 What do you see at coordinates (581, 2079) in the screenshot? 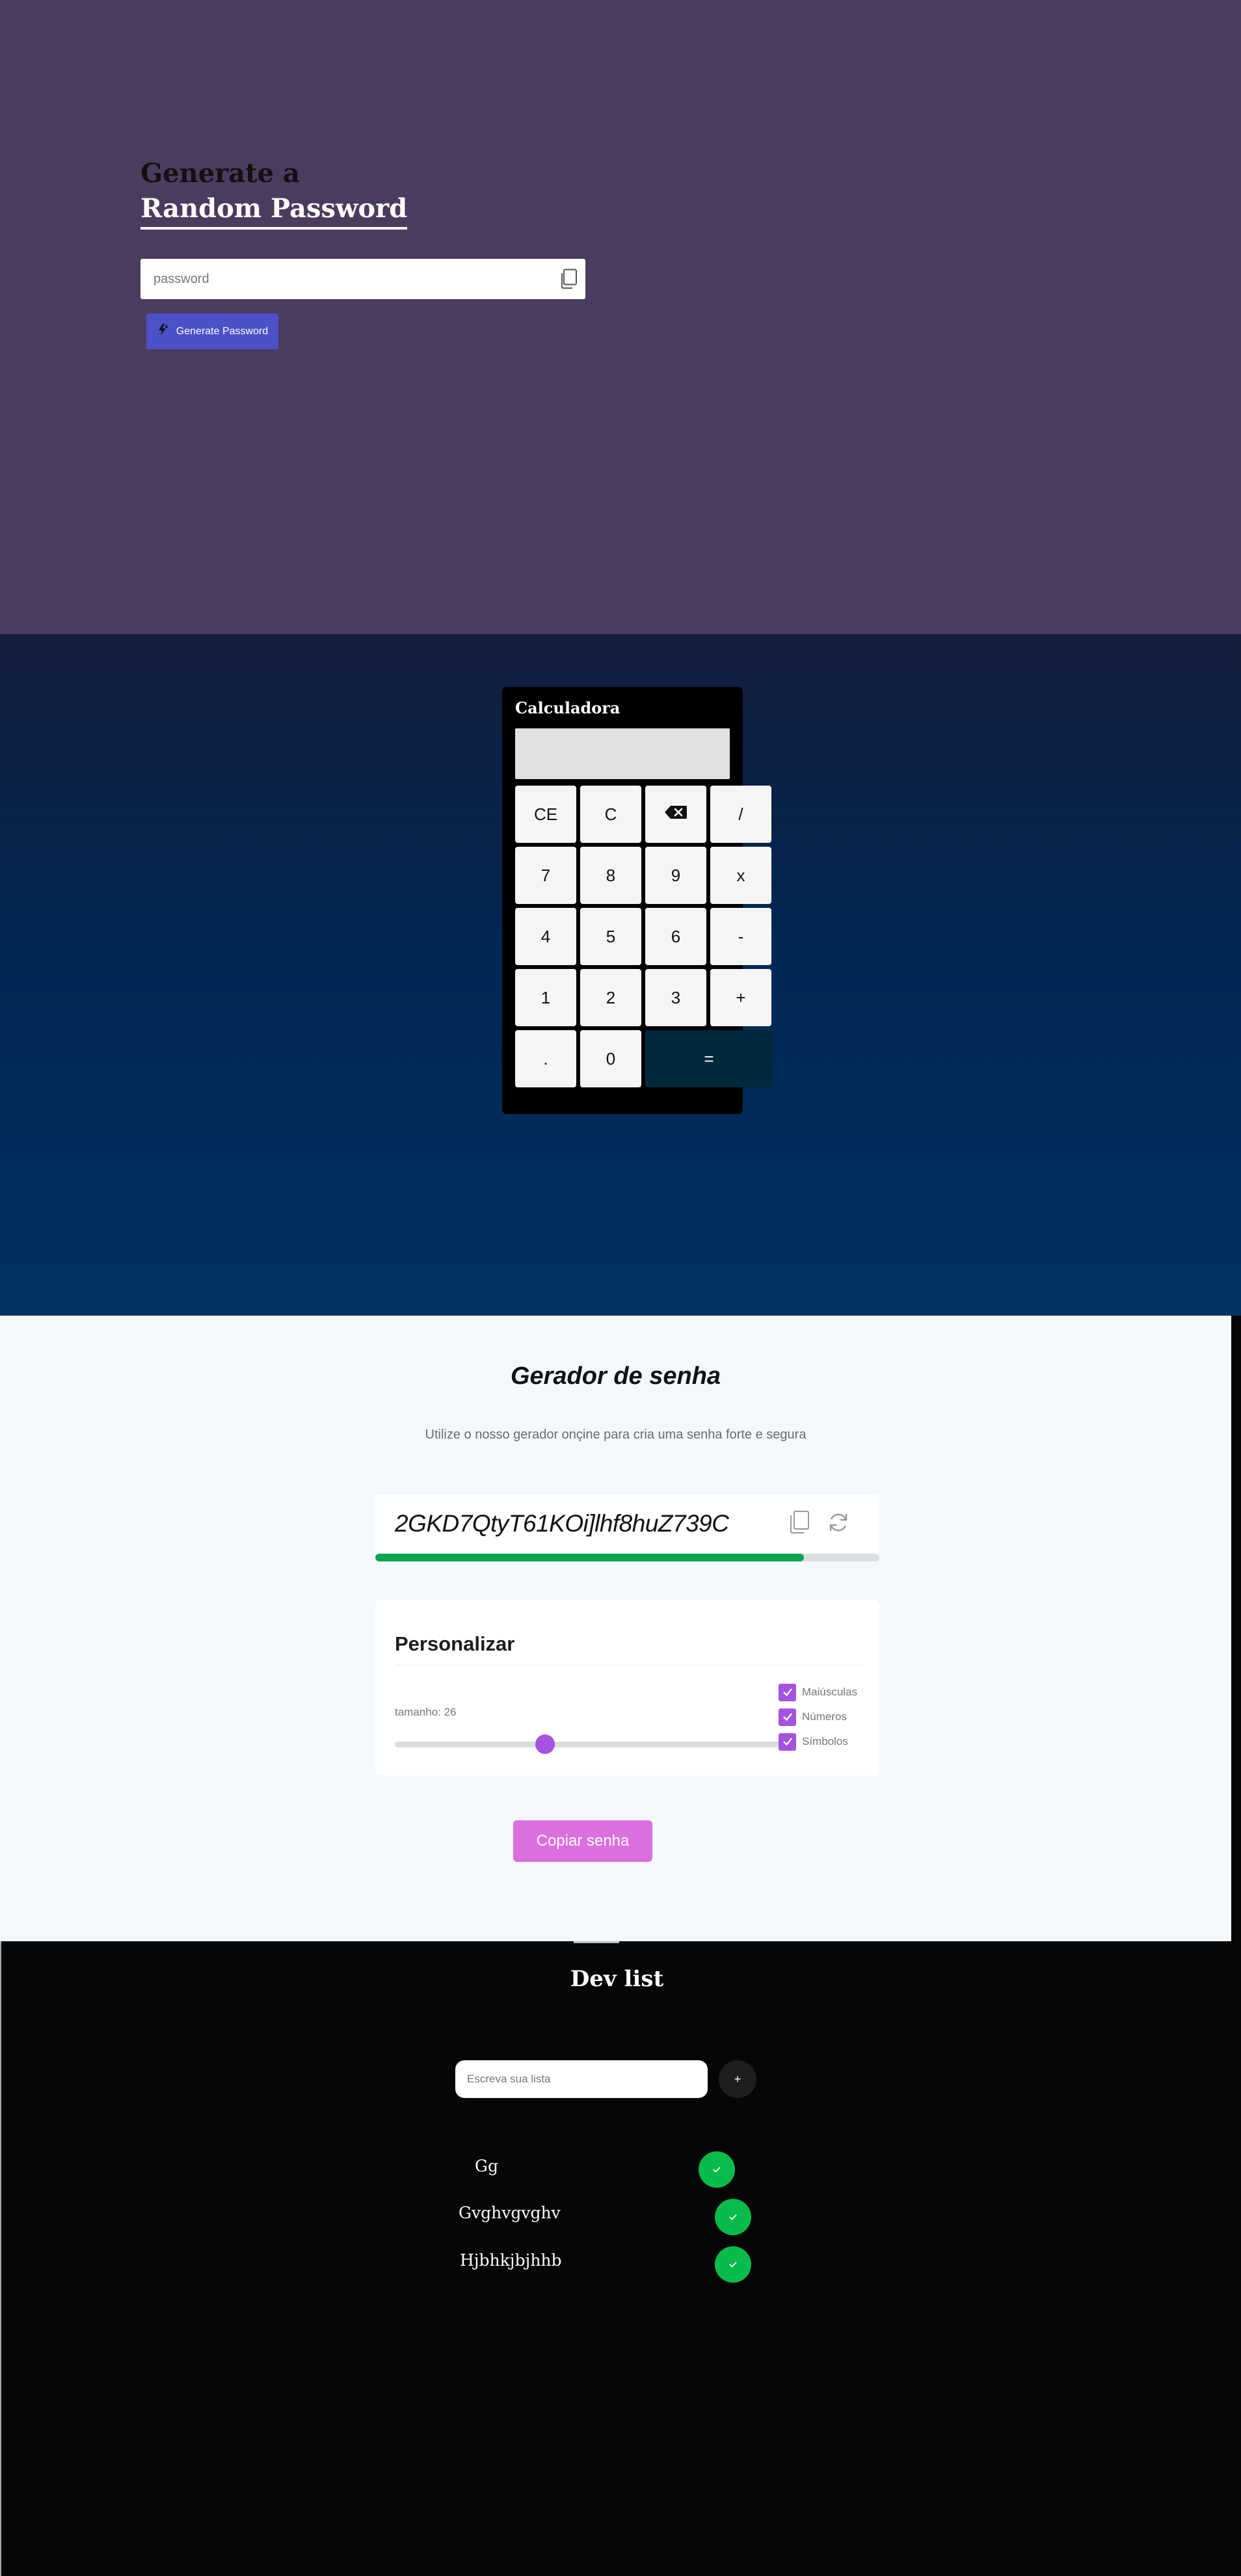
I see `task-input` at bounding box center [581, 2079].